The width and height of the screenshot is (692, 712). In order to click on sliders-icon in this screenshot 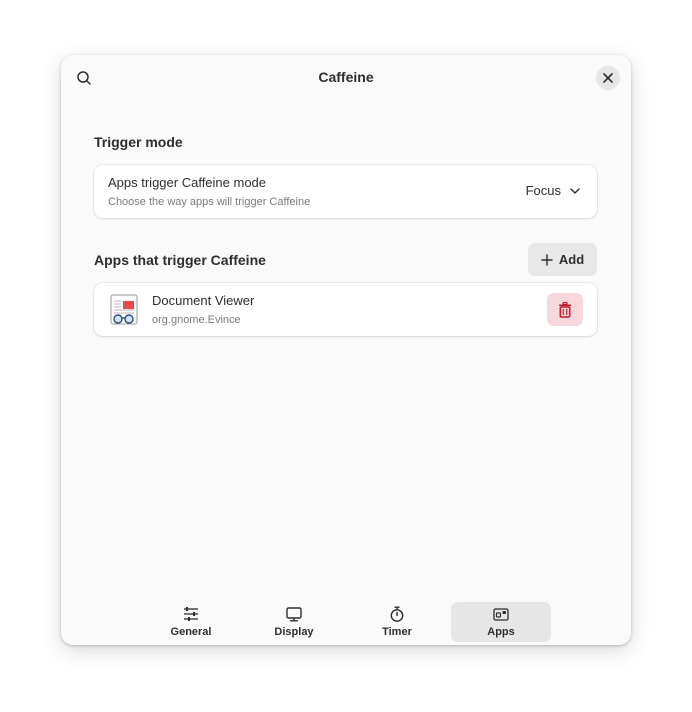, I will do `click(191, 614)`.